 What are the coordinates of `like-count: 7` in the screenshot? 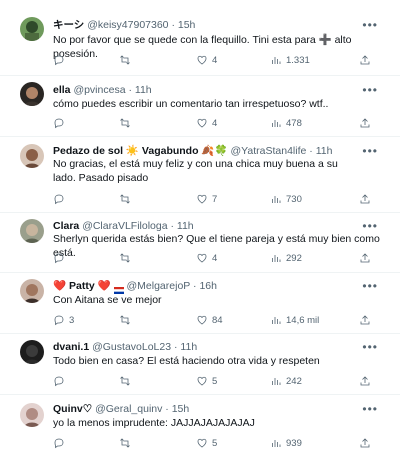 It's located at (215, 199).